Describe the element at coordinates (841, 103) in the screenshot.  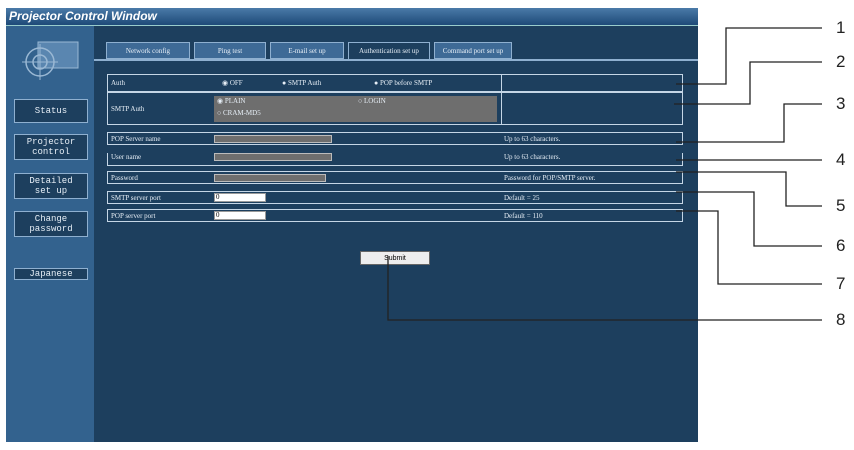
I see `callout-3: 3` at that location.